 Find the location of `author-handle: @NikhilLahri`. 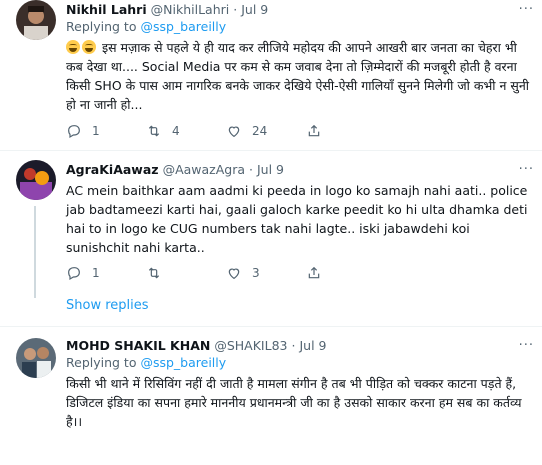

author-handle: @NikhilLahri is located at coordinates (190, 9).